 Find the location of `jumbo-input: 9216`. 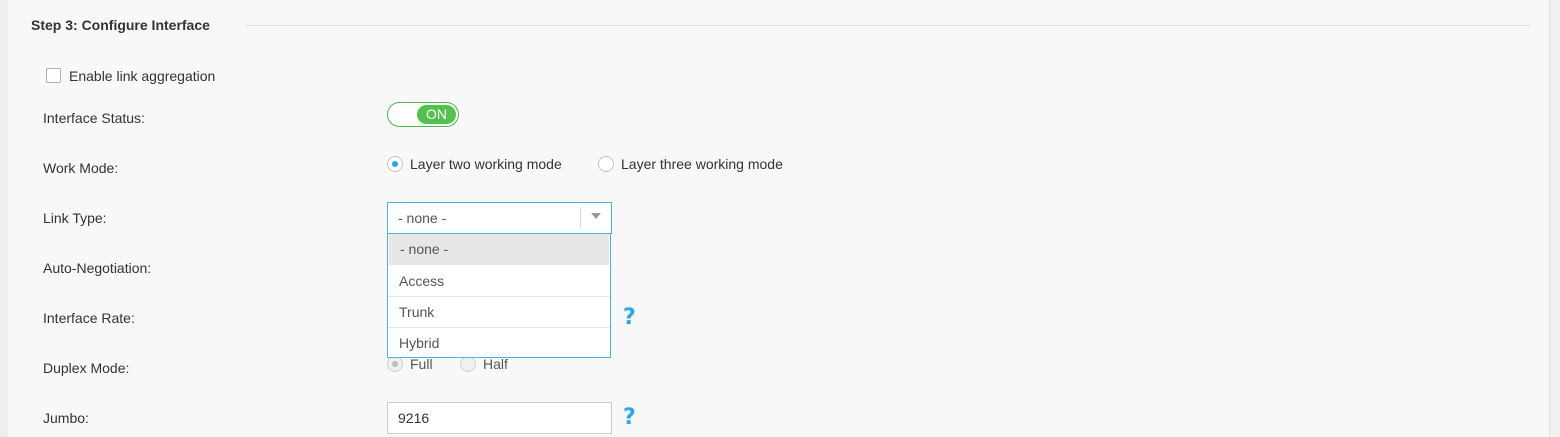

jumbo-input: 9216 is located at coordinates (499, 418).